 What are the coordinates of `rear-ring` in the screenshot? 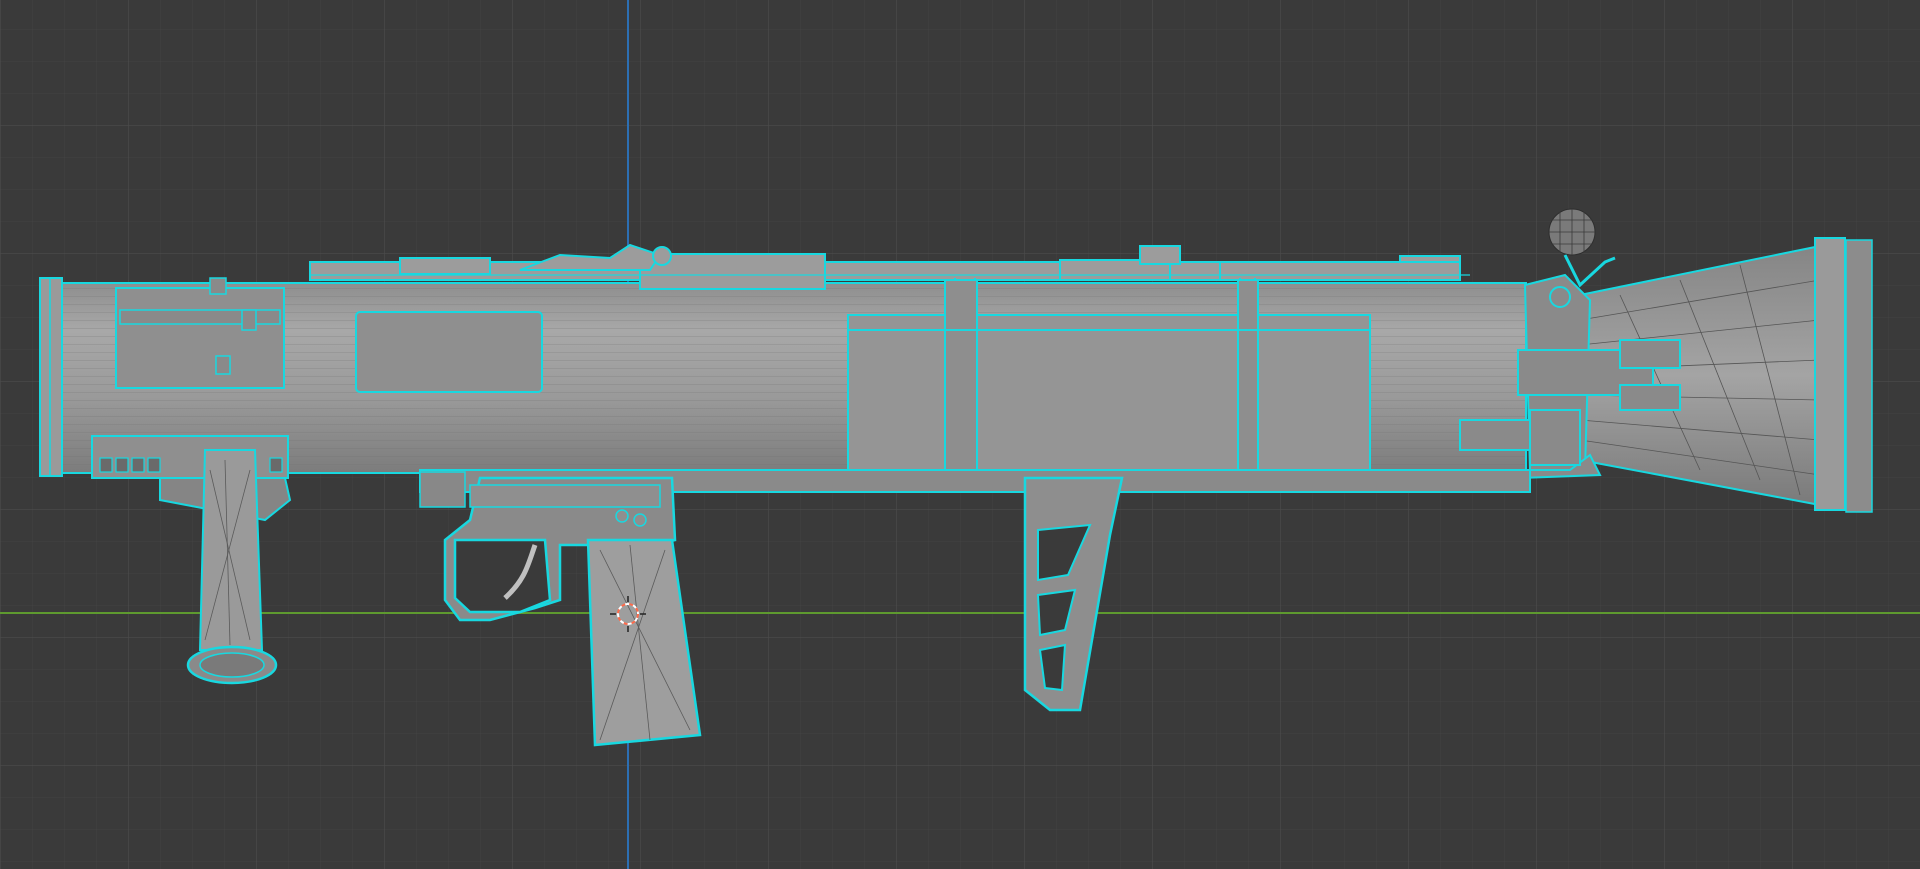 It's located at (51, 377).